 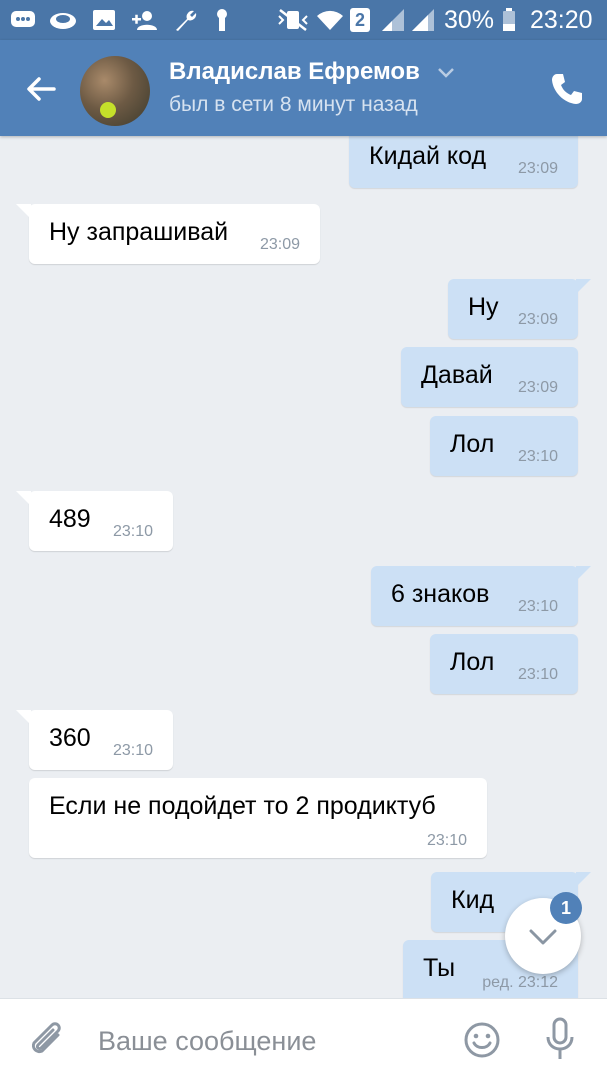 I want to click on message-outgoing: 6 знаков 23:10, so click(x=481, y=596).